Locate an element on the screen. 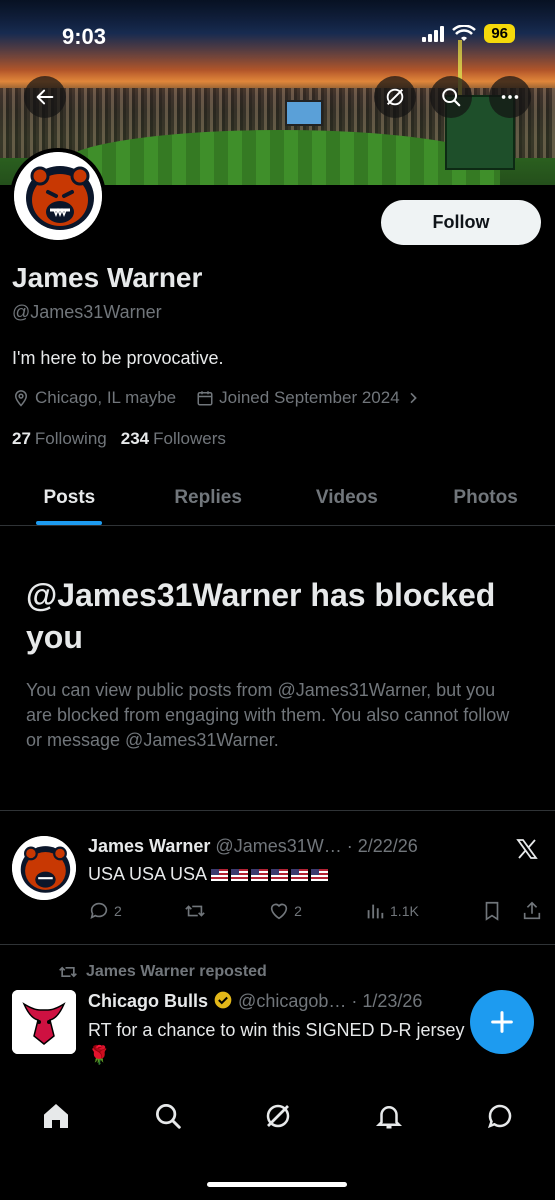  reply-button: 2 is located at coordinates (105, 911).